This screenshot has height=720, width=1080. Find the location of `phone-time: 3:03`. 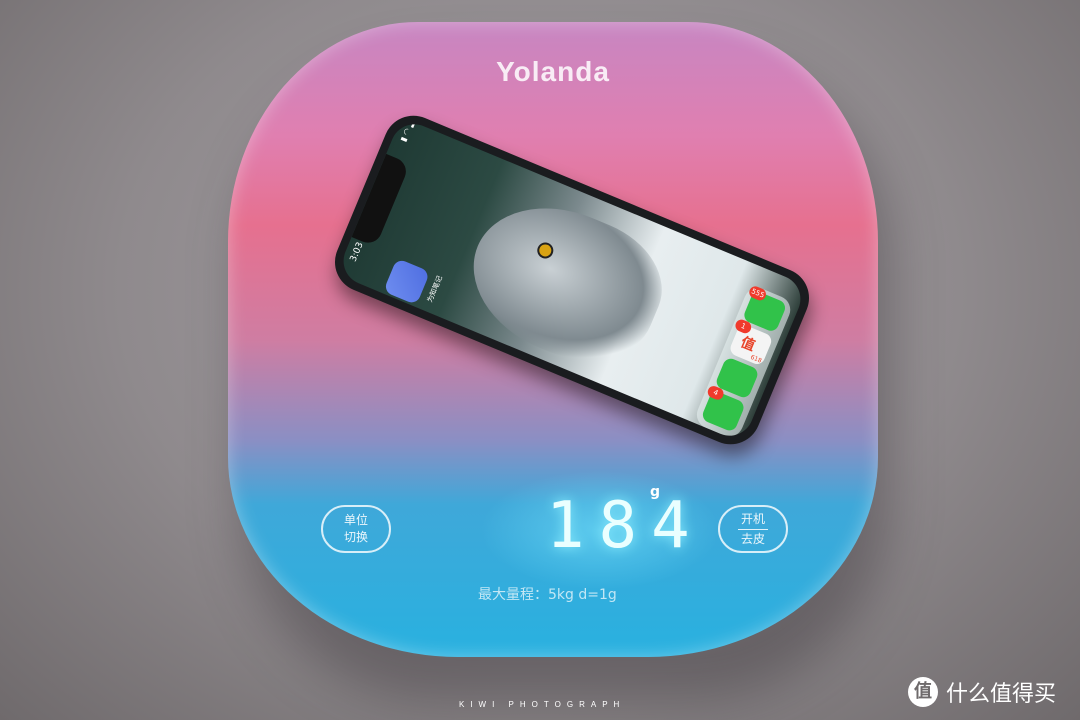

phone-time: 3:03 is located at coordinates (357, 252).